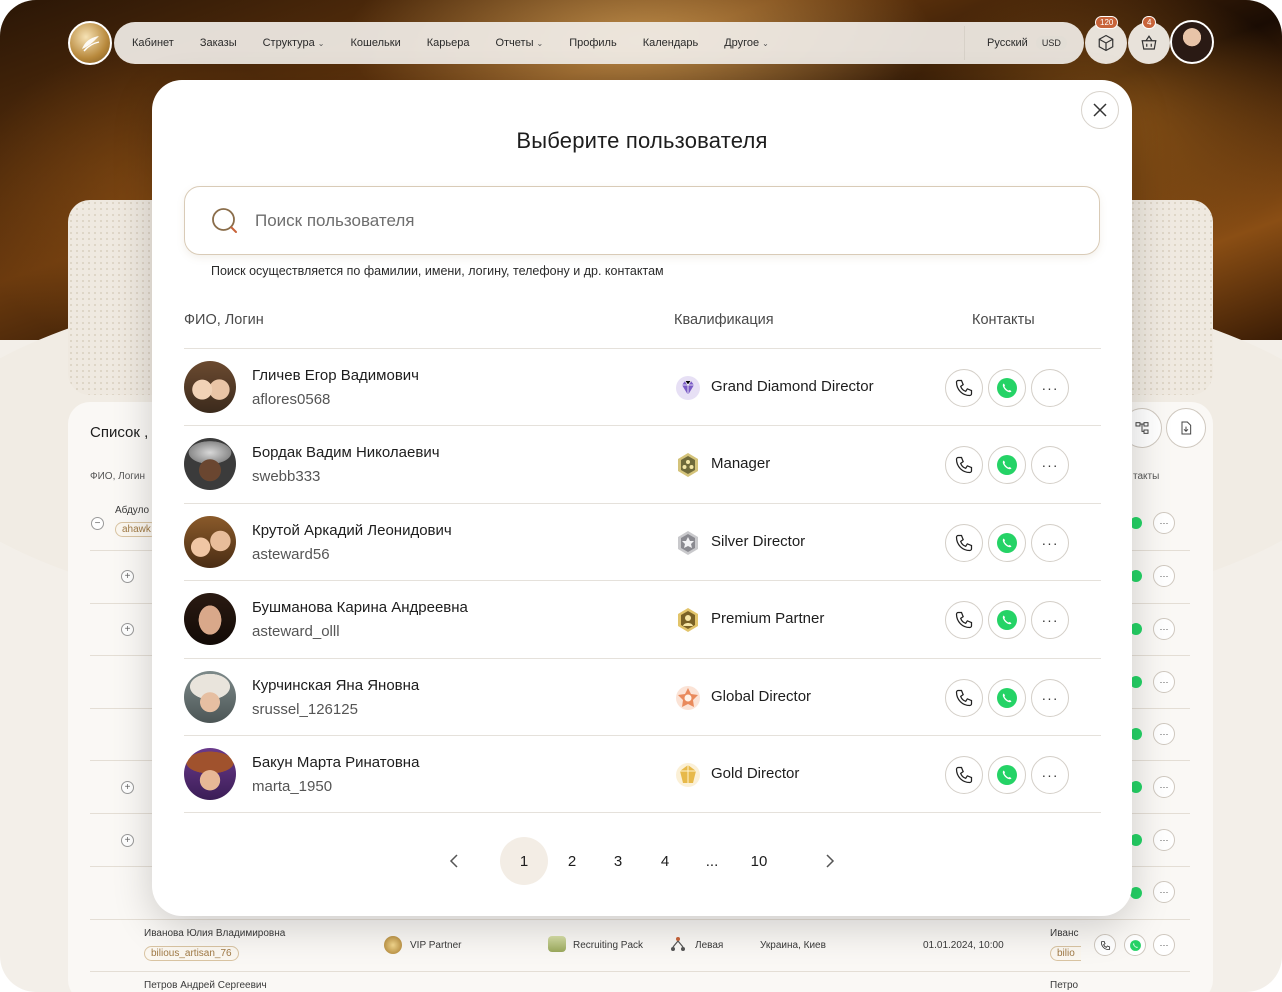 The image size is (1282, 992). Describe the element at coordinates (1107, 22) in the screenshot. I see `orders-badge: 120` at that location.